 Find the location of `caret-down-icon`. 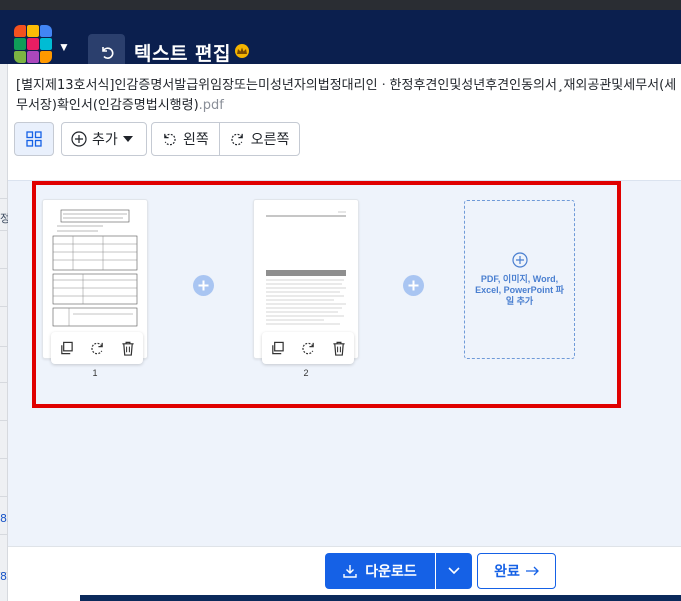

caret-down-icon is located at coordinates (127, 139).